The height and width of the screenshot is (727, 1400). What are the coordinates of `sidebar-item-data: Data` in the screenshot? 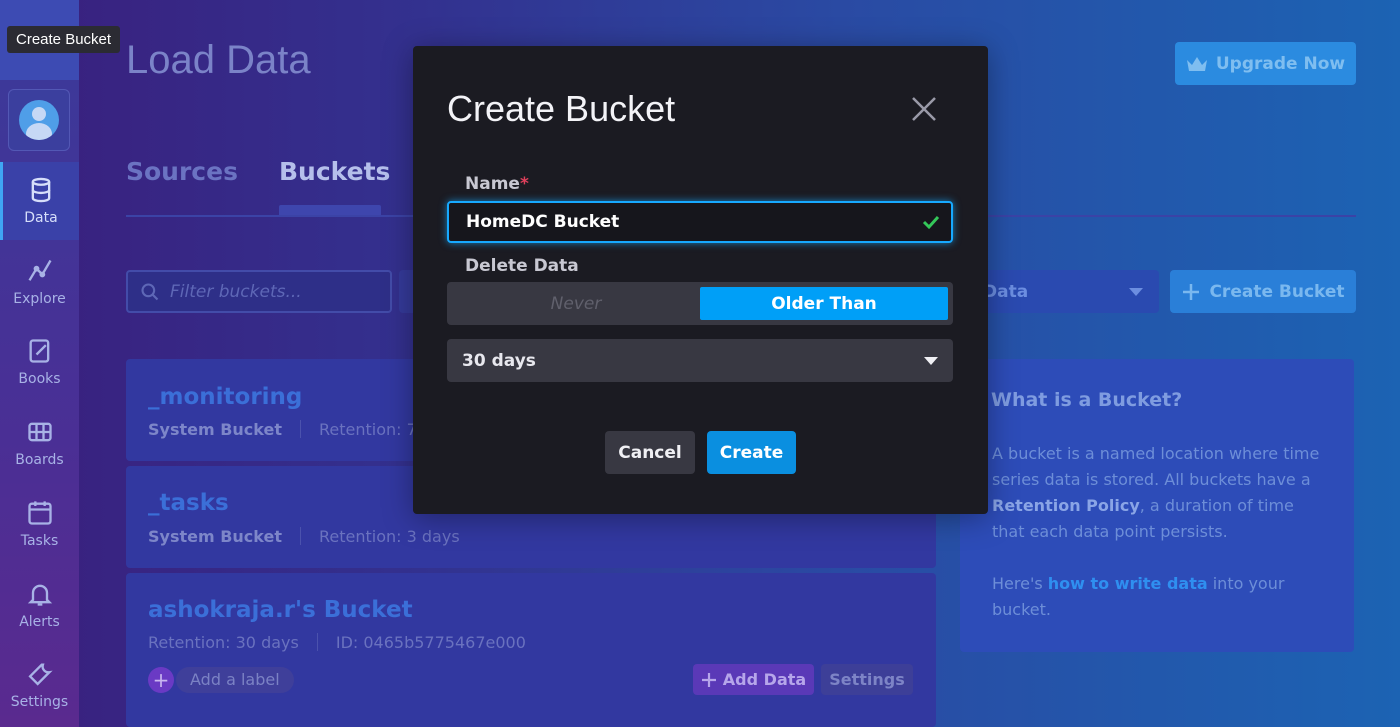 It's located at (39, 201).